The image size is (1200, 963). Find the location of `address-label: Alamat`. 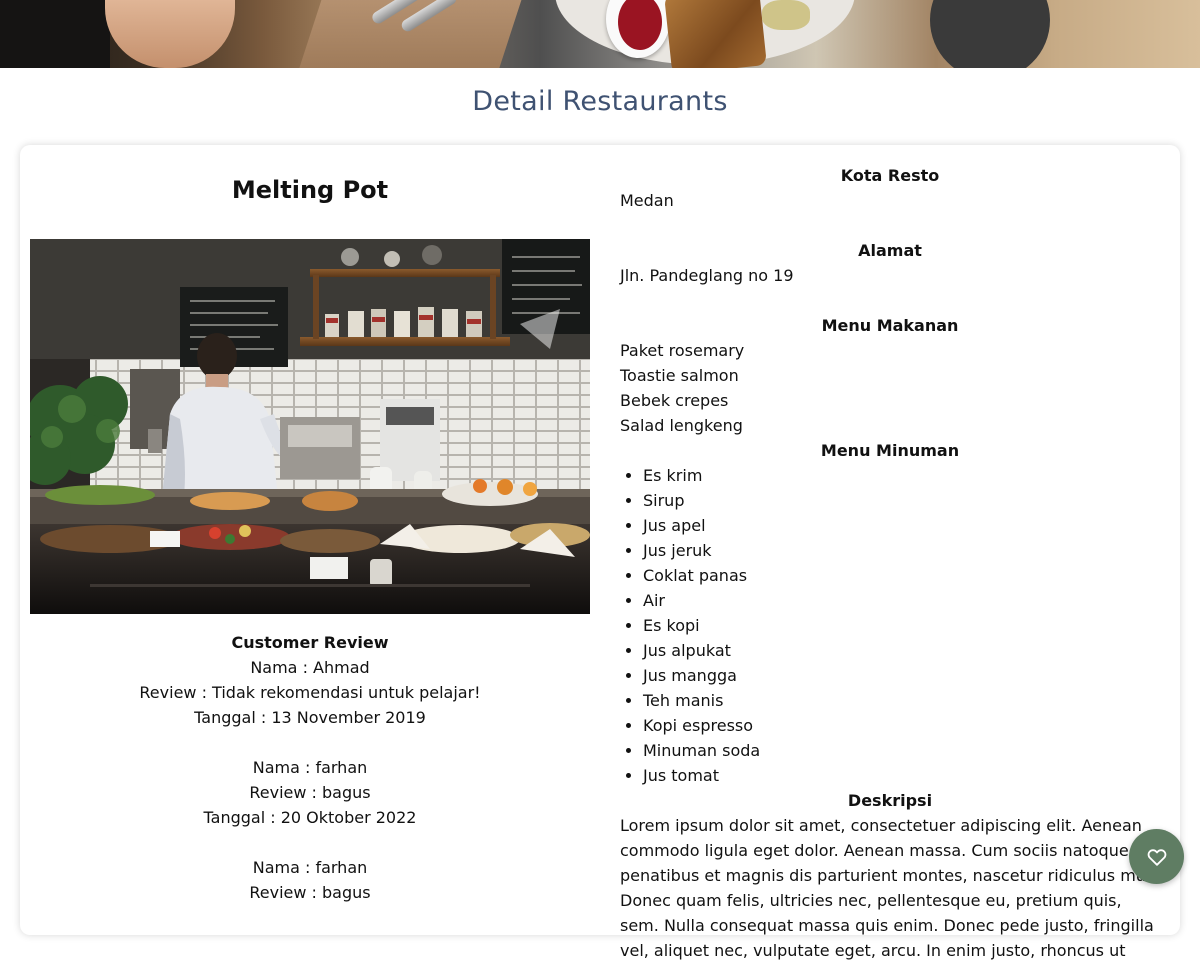

address-label: Alamat is located at coordinates (890, 250).